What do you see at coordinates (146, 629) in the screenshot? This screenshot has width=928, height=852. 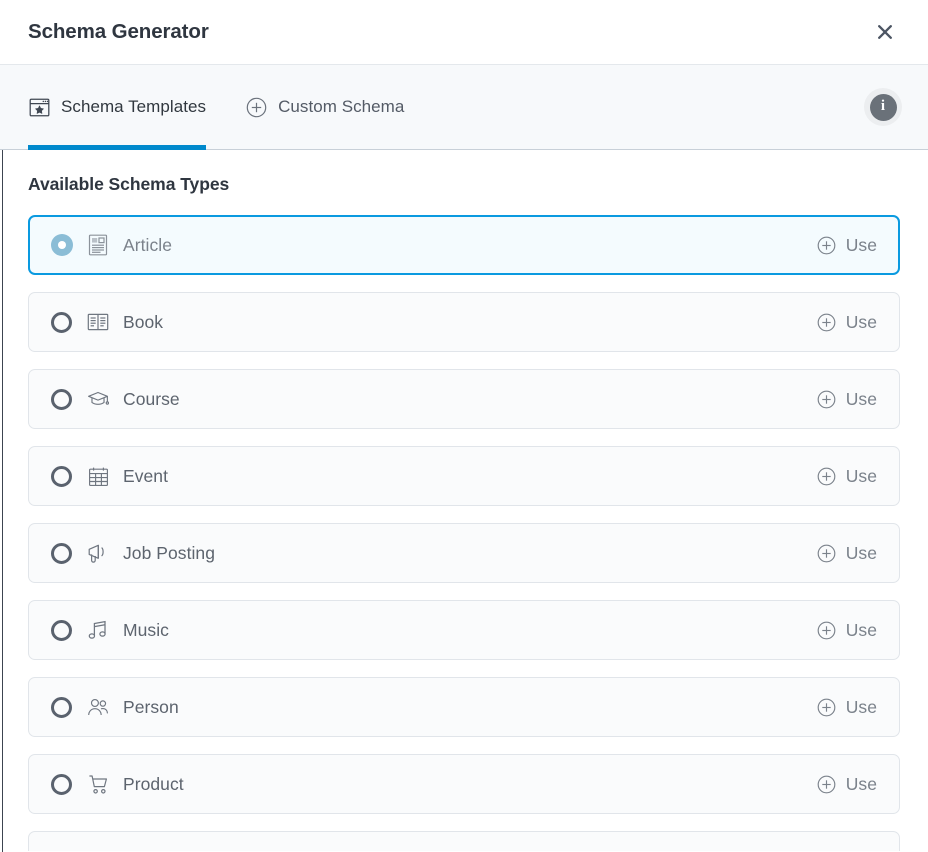 I see `schema-type-label: Music` at bounding box center [146, 629].